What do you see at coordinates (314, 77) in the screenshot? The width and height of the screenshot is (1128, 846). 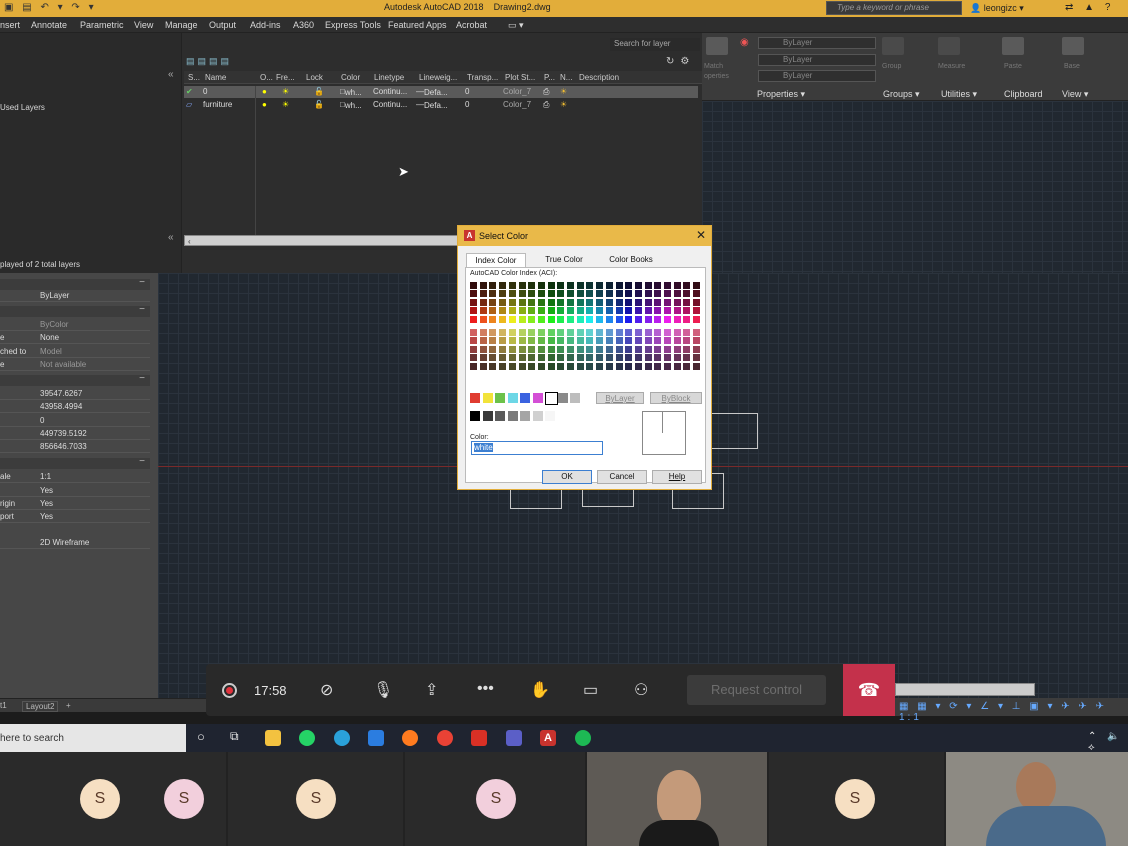 I see `column-header: Lock` at bounding box center [314, 77].